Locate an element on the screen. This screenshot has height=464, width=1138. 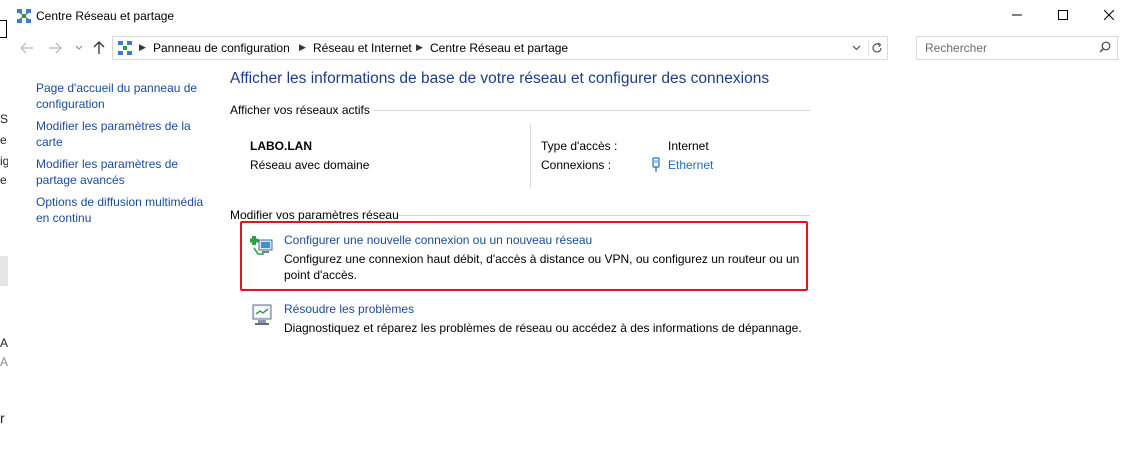
control-panel-icon is located at coordinates (125, 48).